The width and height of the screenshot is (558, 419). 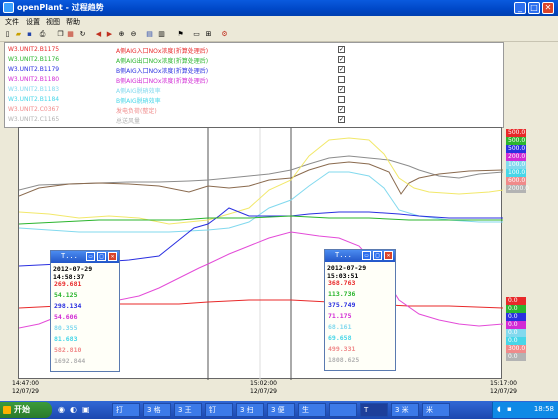 I want to click on quicklaunch-icon: ▣, so click(x=86, y=409).